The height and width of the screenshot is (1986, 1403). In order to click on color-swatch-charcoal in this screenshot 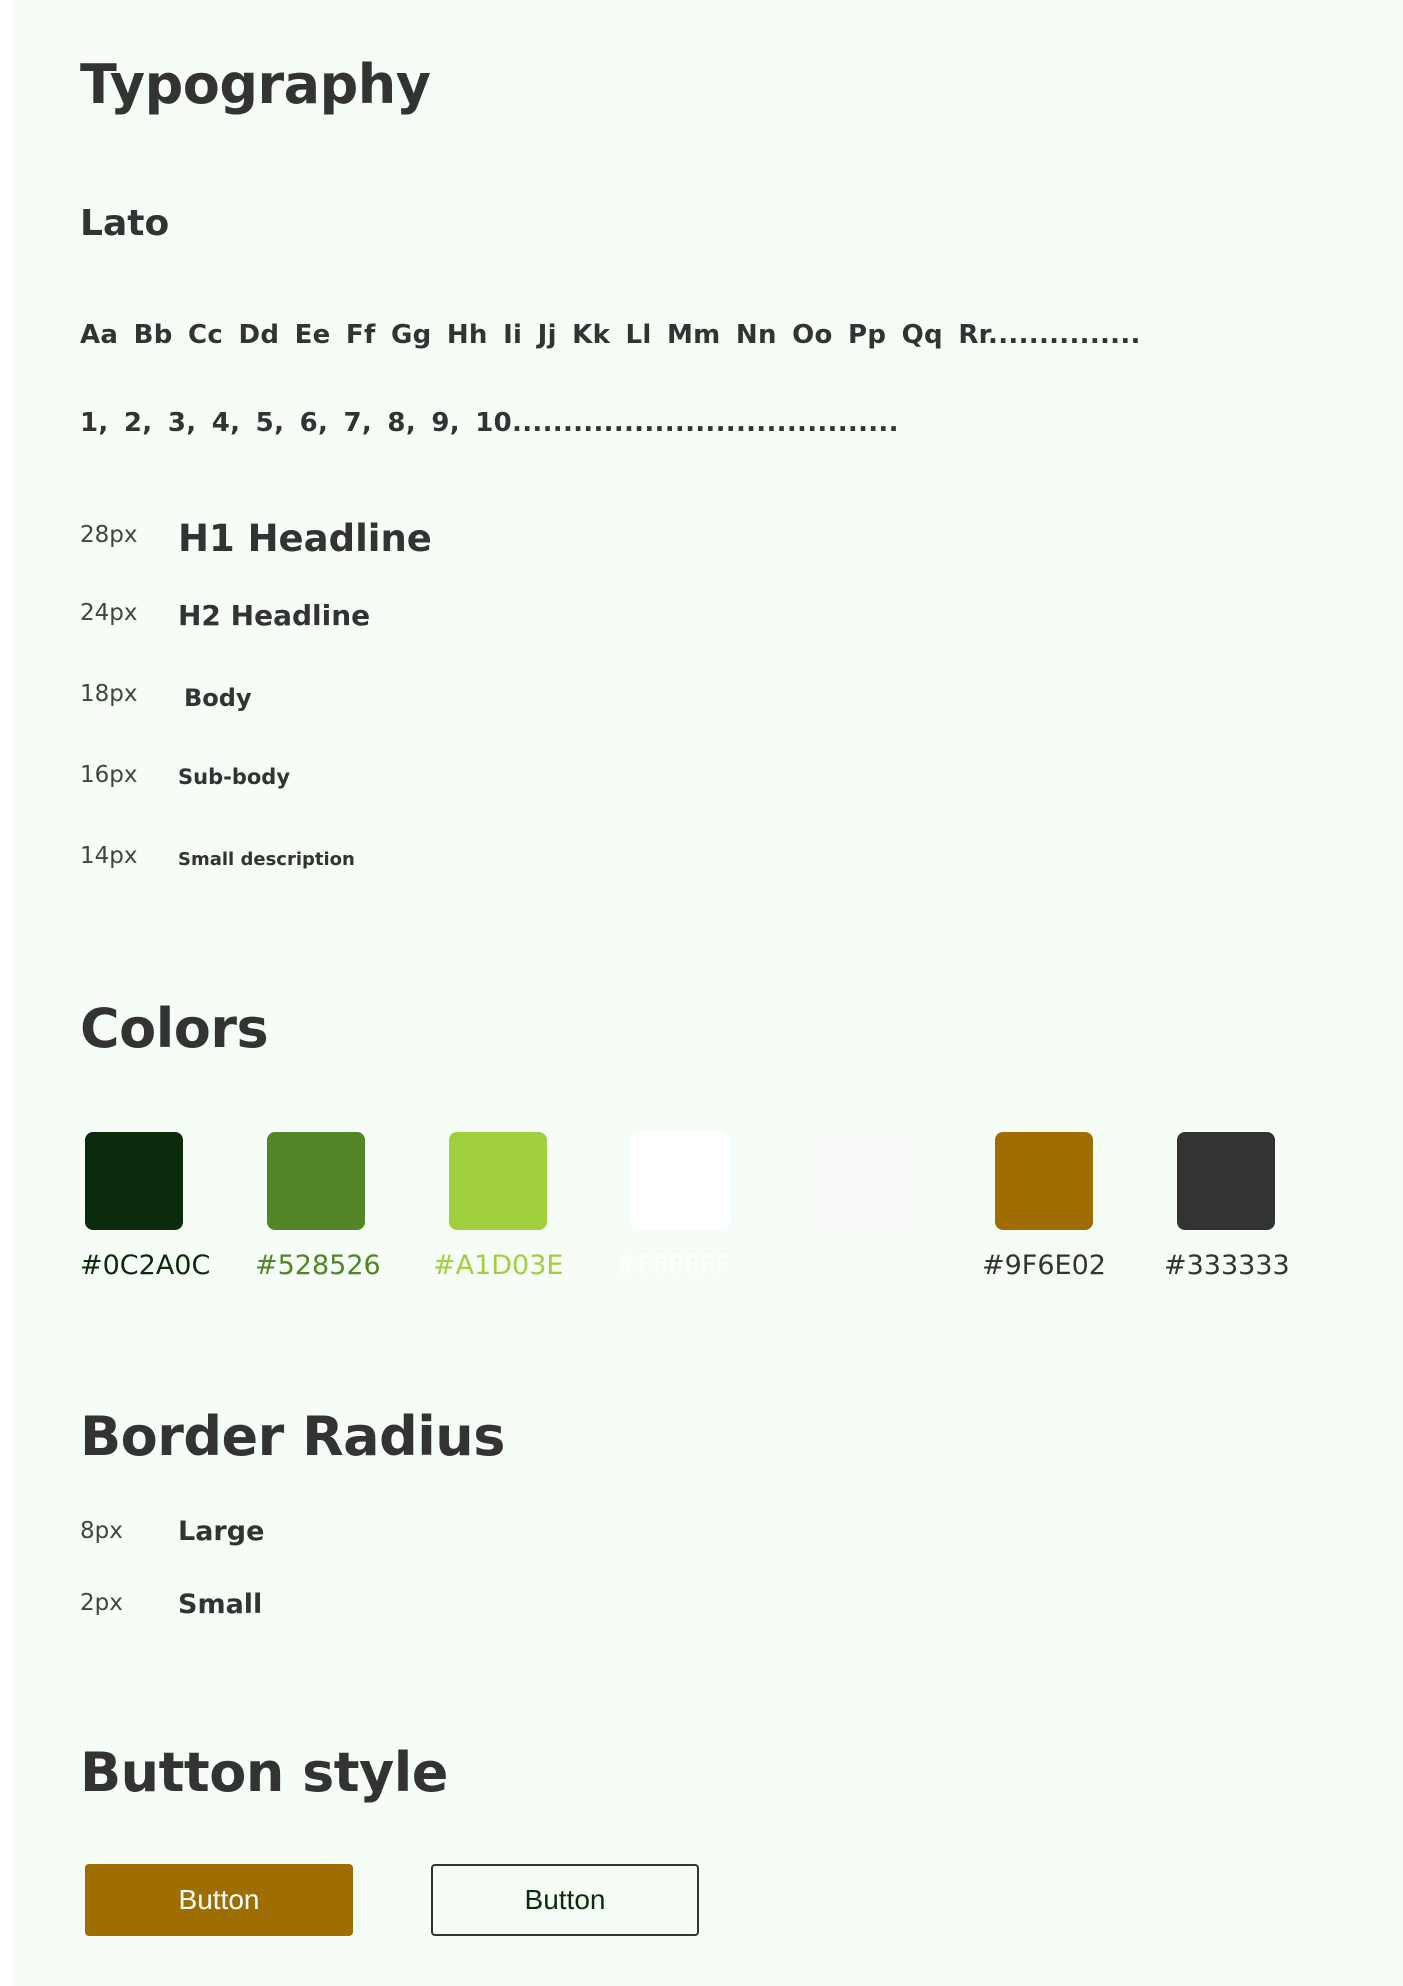, I will do `click(1226, 1181)`.